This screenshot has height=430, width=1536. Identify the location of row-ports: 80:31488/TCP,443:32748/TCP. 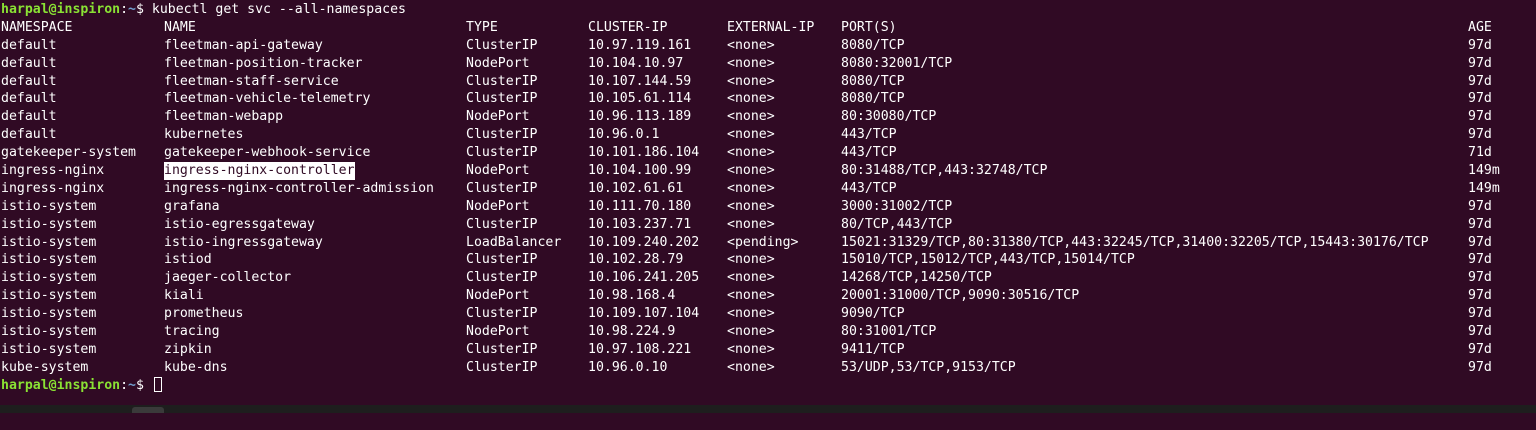
(944, 171).